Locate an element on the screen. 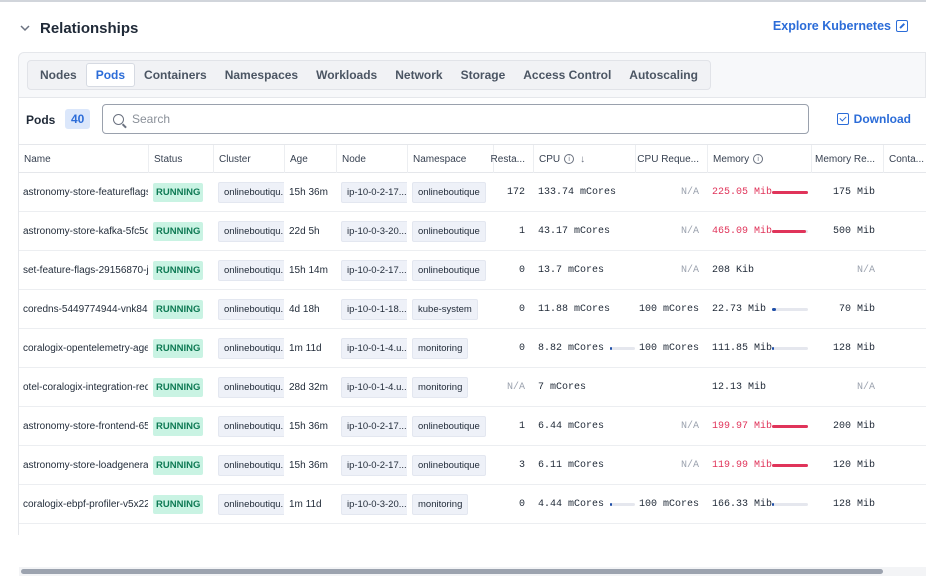 This screenshot has height=576, width=926. column-header: Cluster is located at coordinates (248, 159).